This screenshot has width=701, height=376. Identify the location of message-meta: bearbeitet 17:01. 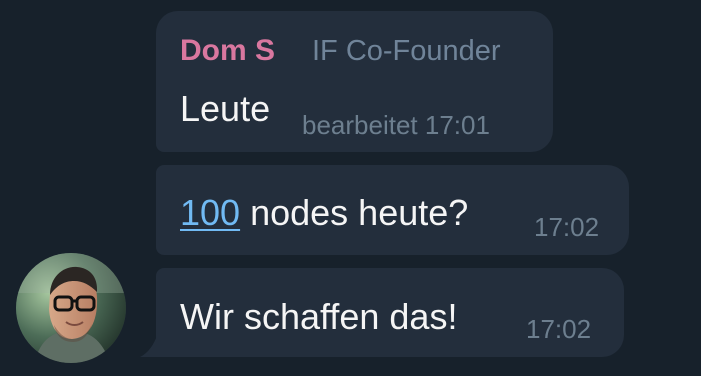
(396, 125).